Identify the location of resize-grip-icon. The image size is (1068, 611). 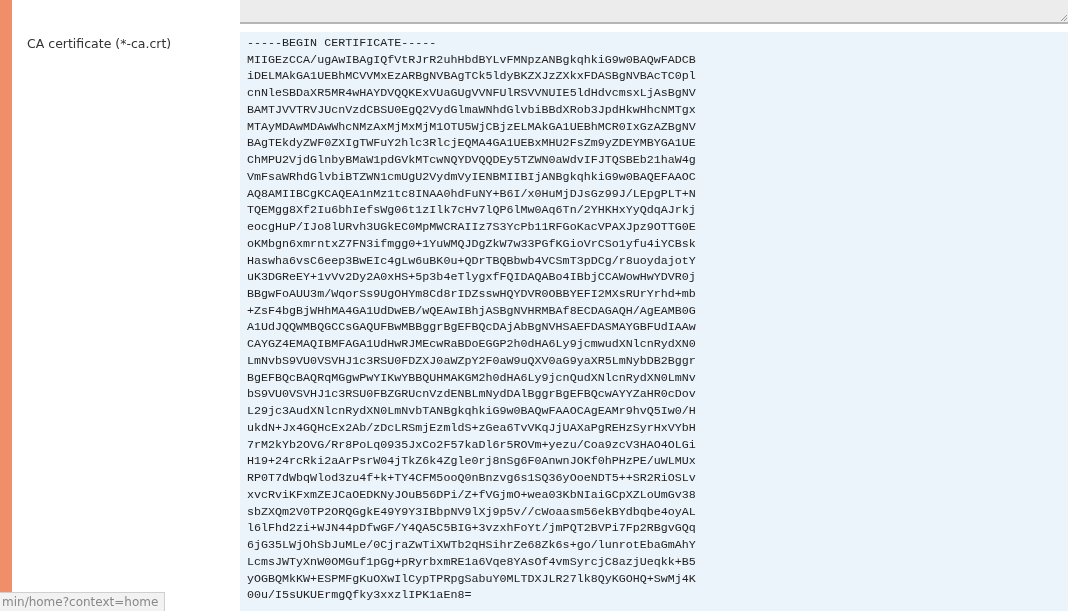
(1064, 18).